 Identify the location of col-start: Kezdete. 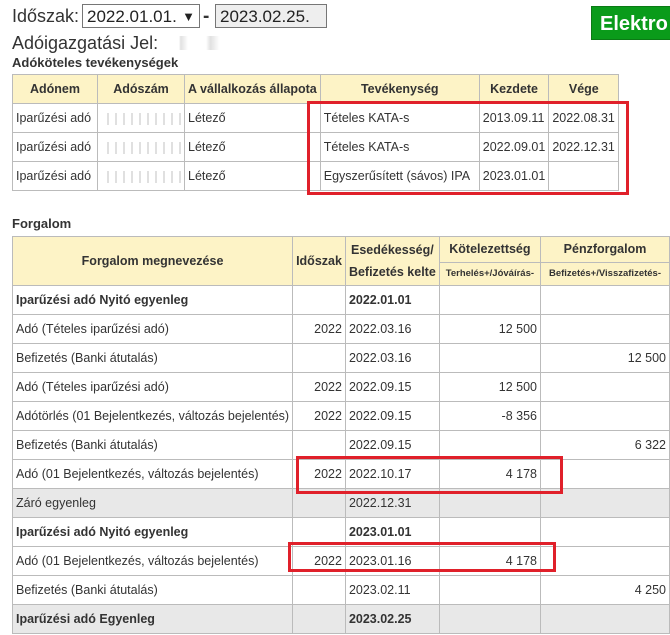
(514, 89).